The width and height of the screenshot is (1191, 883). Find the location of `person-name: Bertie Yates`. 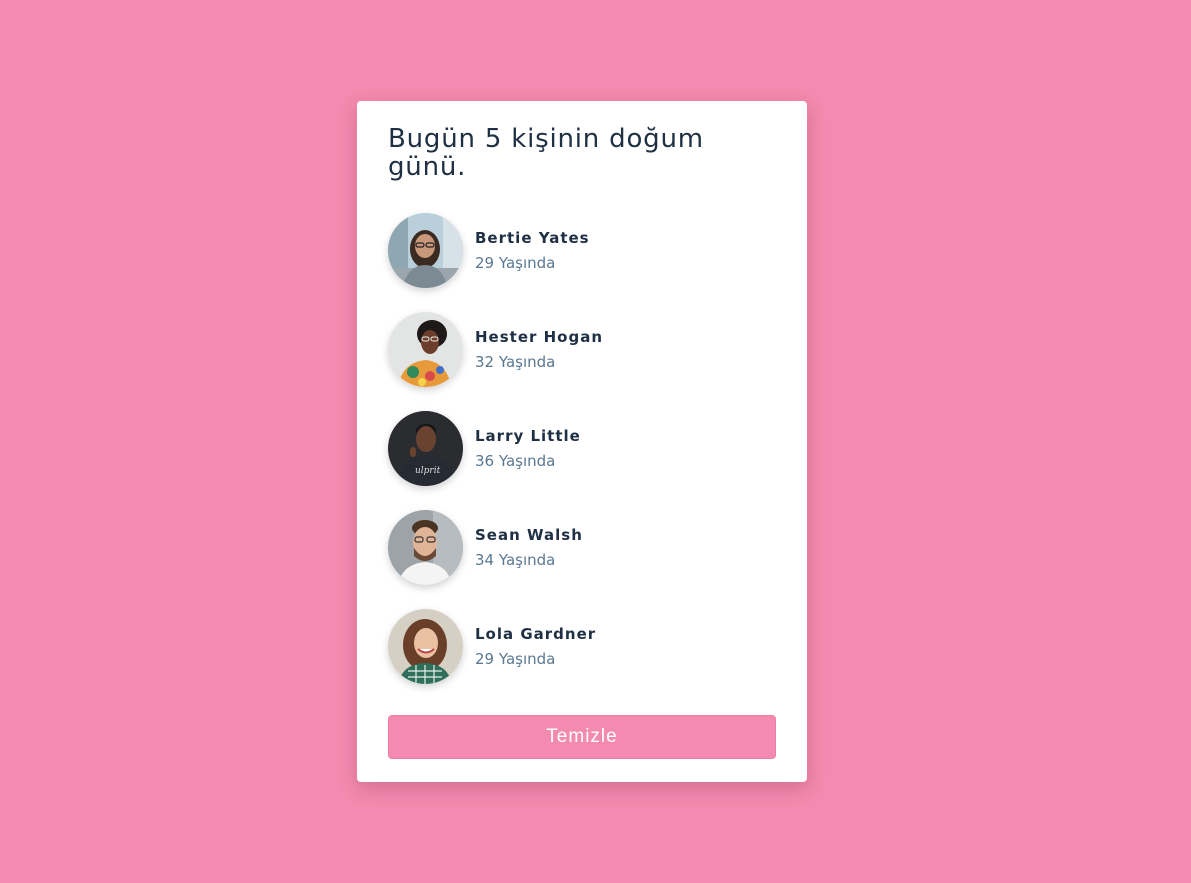

person-name: Bertie Yates is located at coordinates (532, 238).